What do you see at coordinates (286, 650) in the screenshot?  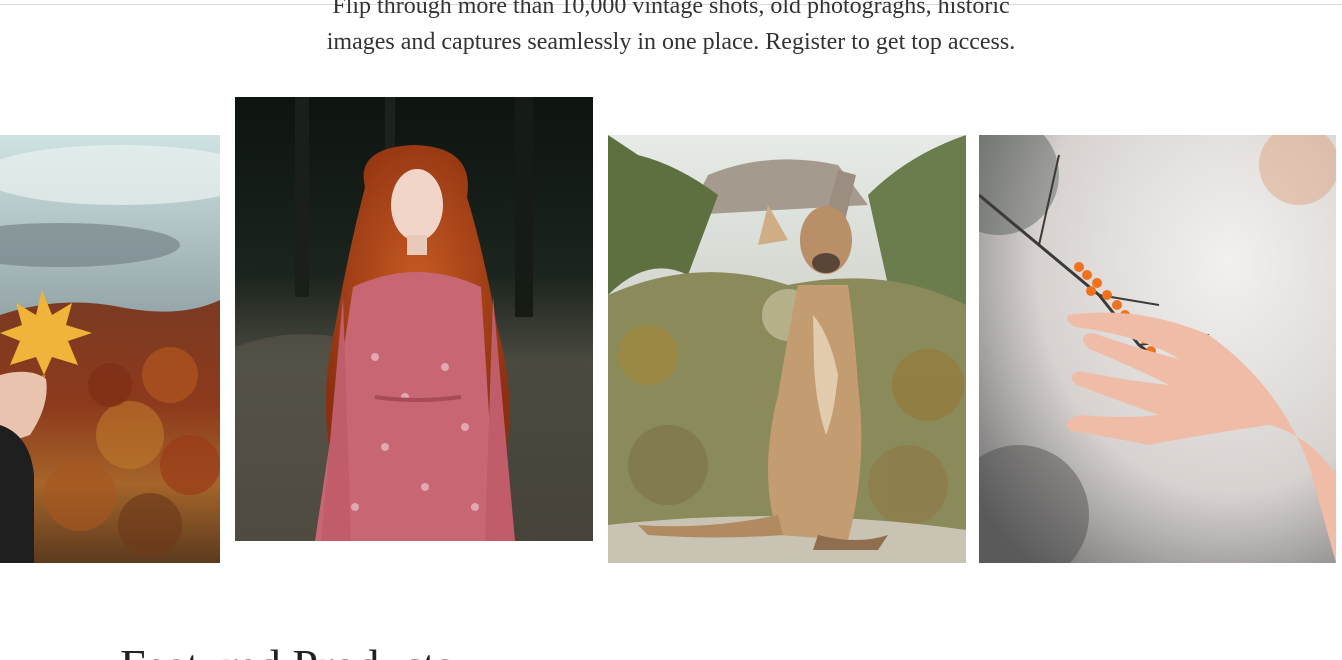 I see `featured-products-heading: Featured Products` at bounding box center [286, 650].